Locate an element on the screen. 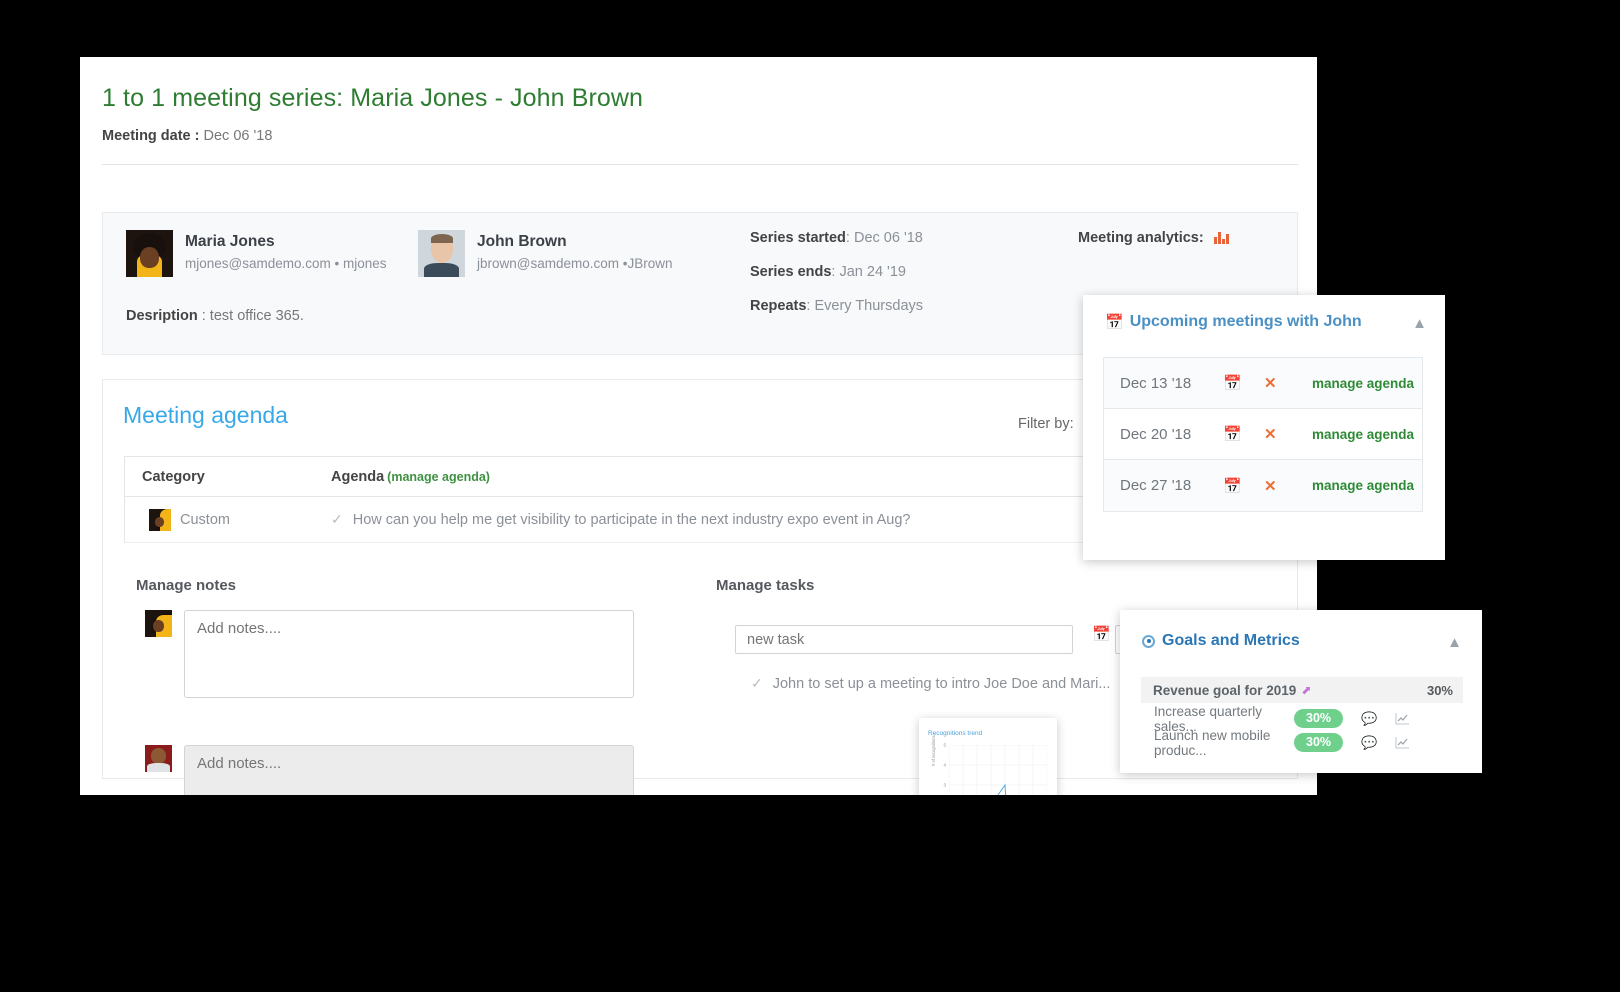 This screenshot has width=1620, height=992. table-row: Dec 27 '18 📅 ✕ manage agenda is located at coordinates (1263, 485).